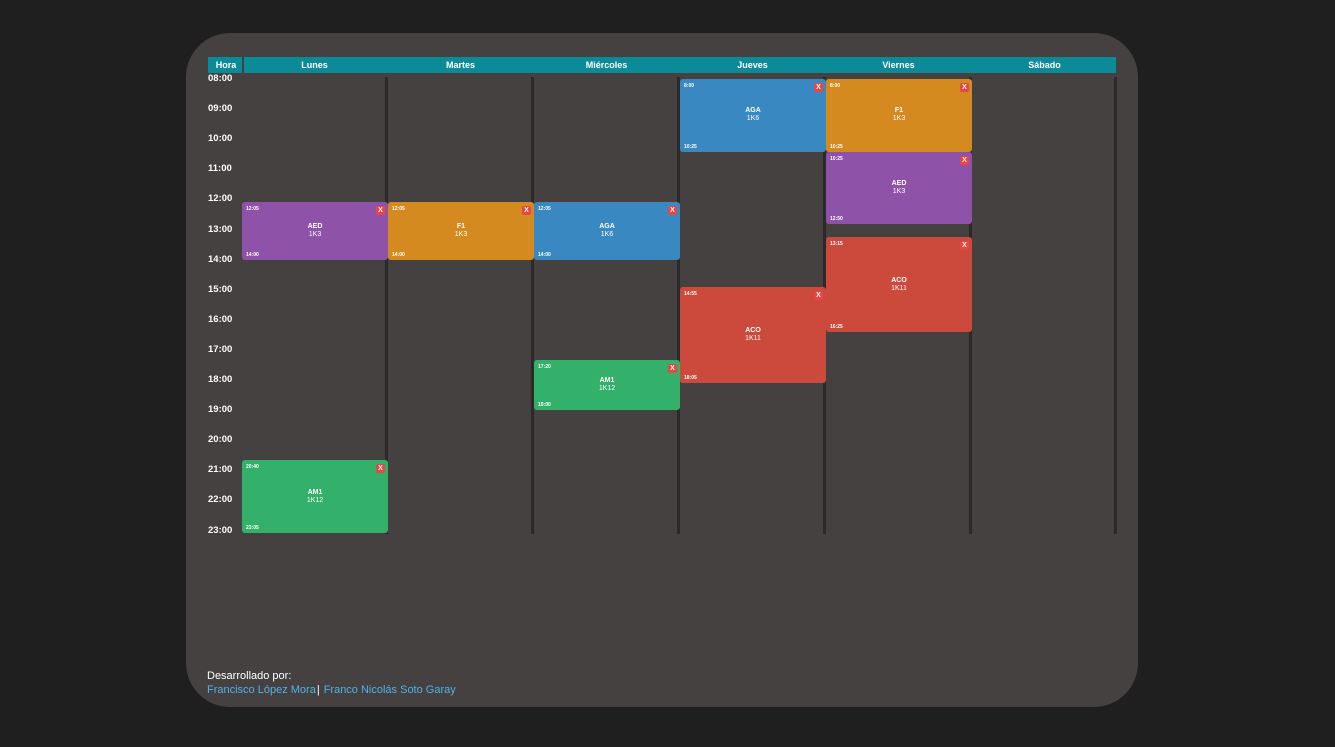 The width and height of the screenshot is (1335, 747). I want to click on class-block: 13:15 X ACO 1K11 16:25, so click(899, 285).